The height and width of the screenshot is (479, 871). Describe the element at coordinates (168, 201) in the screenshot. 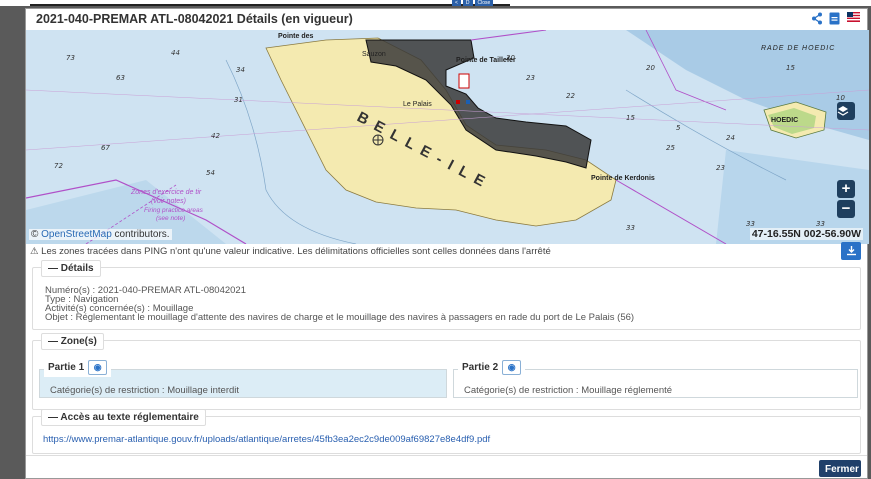

I see `svg-text: (voir notes)` at that location.